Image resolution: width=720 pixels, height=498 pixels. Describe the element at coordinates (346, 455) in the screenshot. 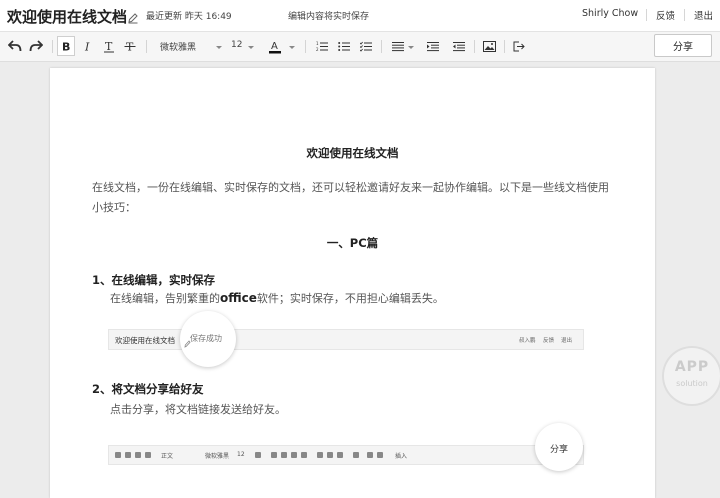

I see `example-screenshot-toolbar: 正文 微软雅黑 12 插入` at that location.